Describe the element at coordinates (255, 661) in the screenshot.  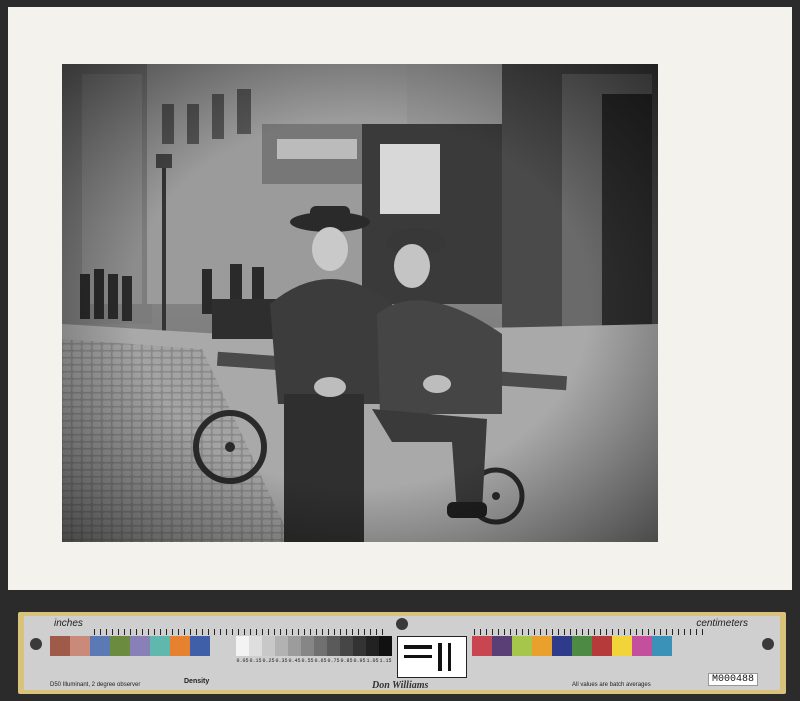
I see `density-value: 0.15` at that location.